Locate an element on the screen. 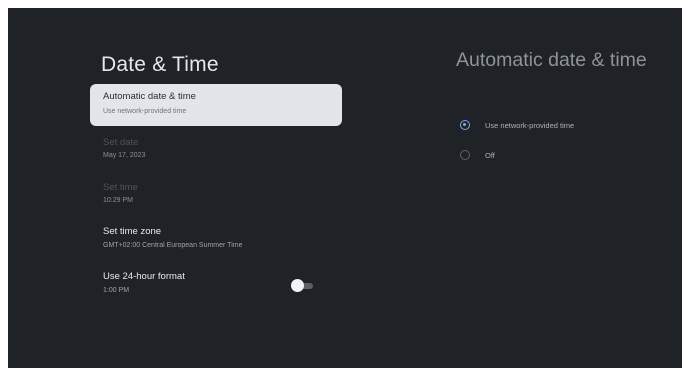  item-label: Use 24-hour format is located at coordinates (144, 276).